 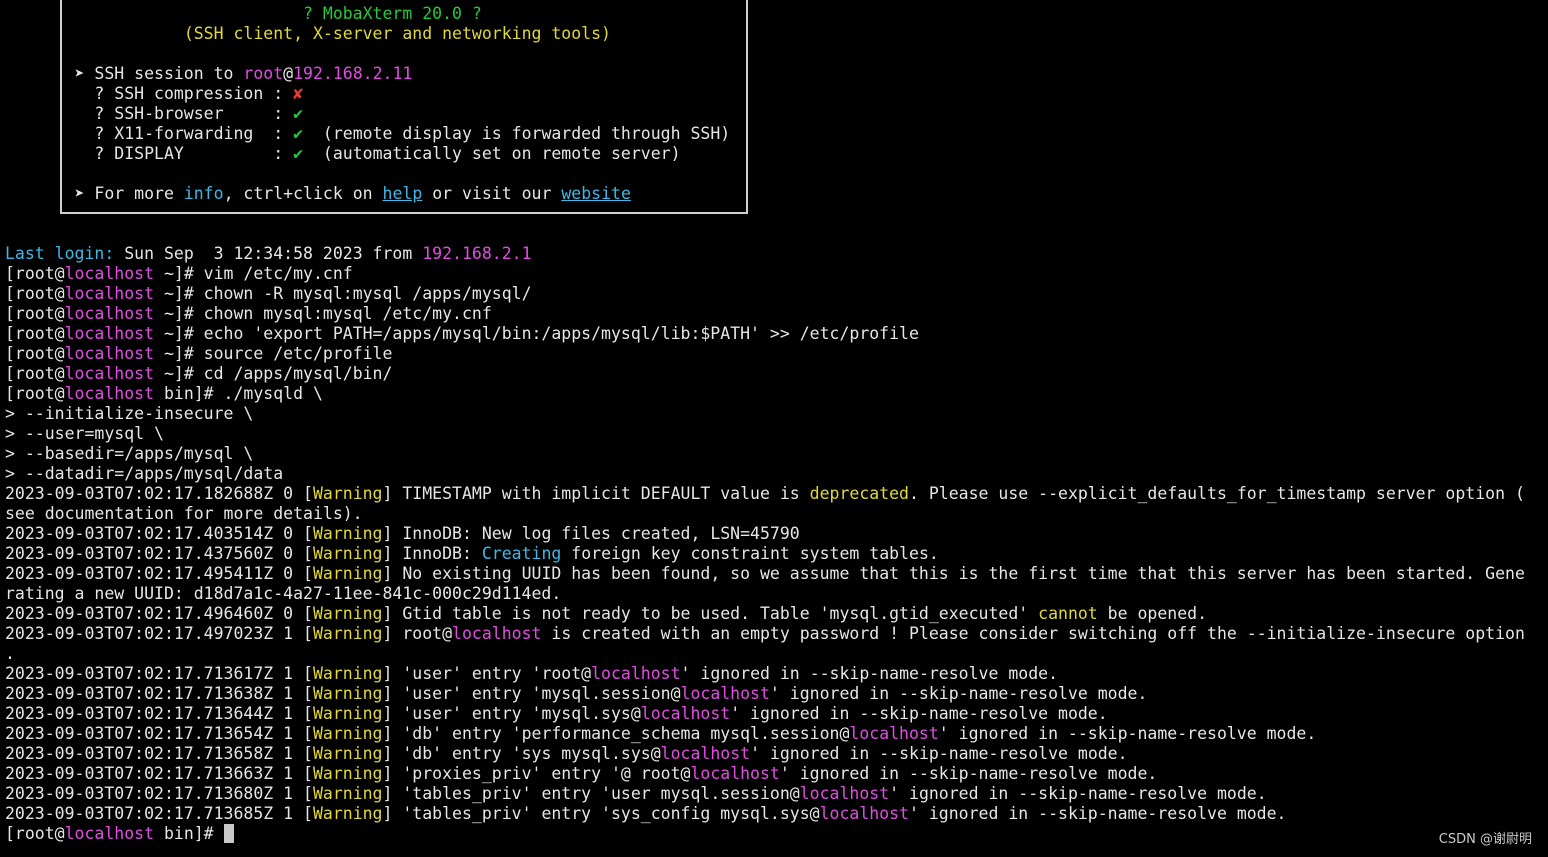 What do you see at coordinates (492, 193) in the screenshot?
I see `terminal-text: or visit our` at bounding box center [492, 193].